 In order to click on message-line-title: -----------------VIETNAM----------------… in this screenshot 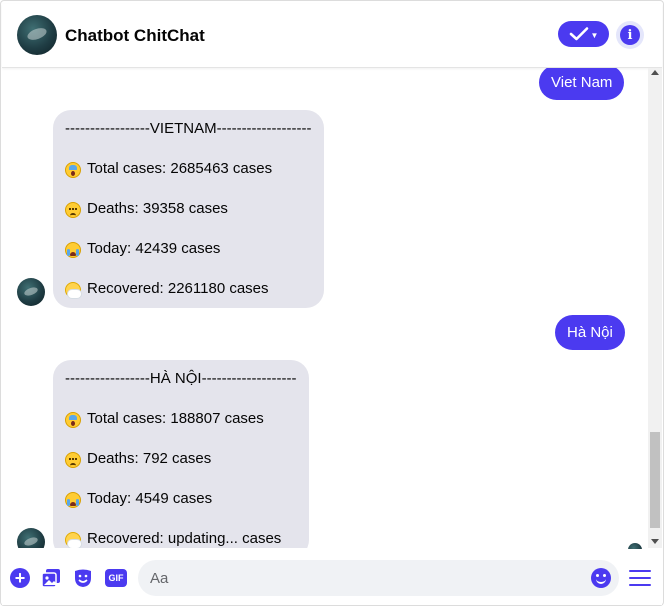, I will do `click(188, 128)`.